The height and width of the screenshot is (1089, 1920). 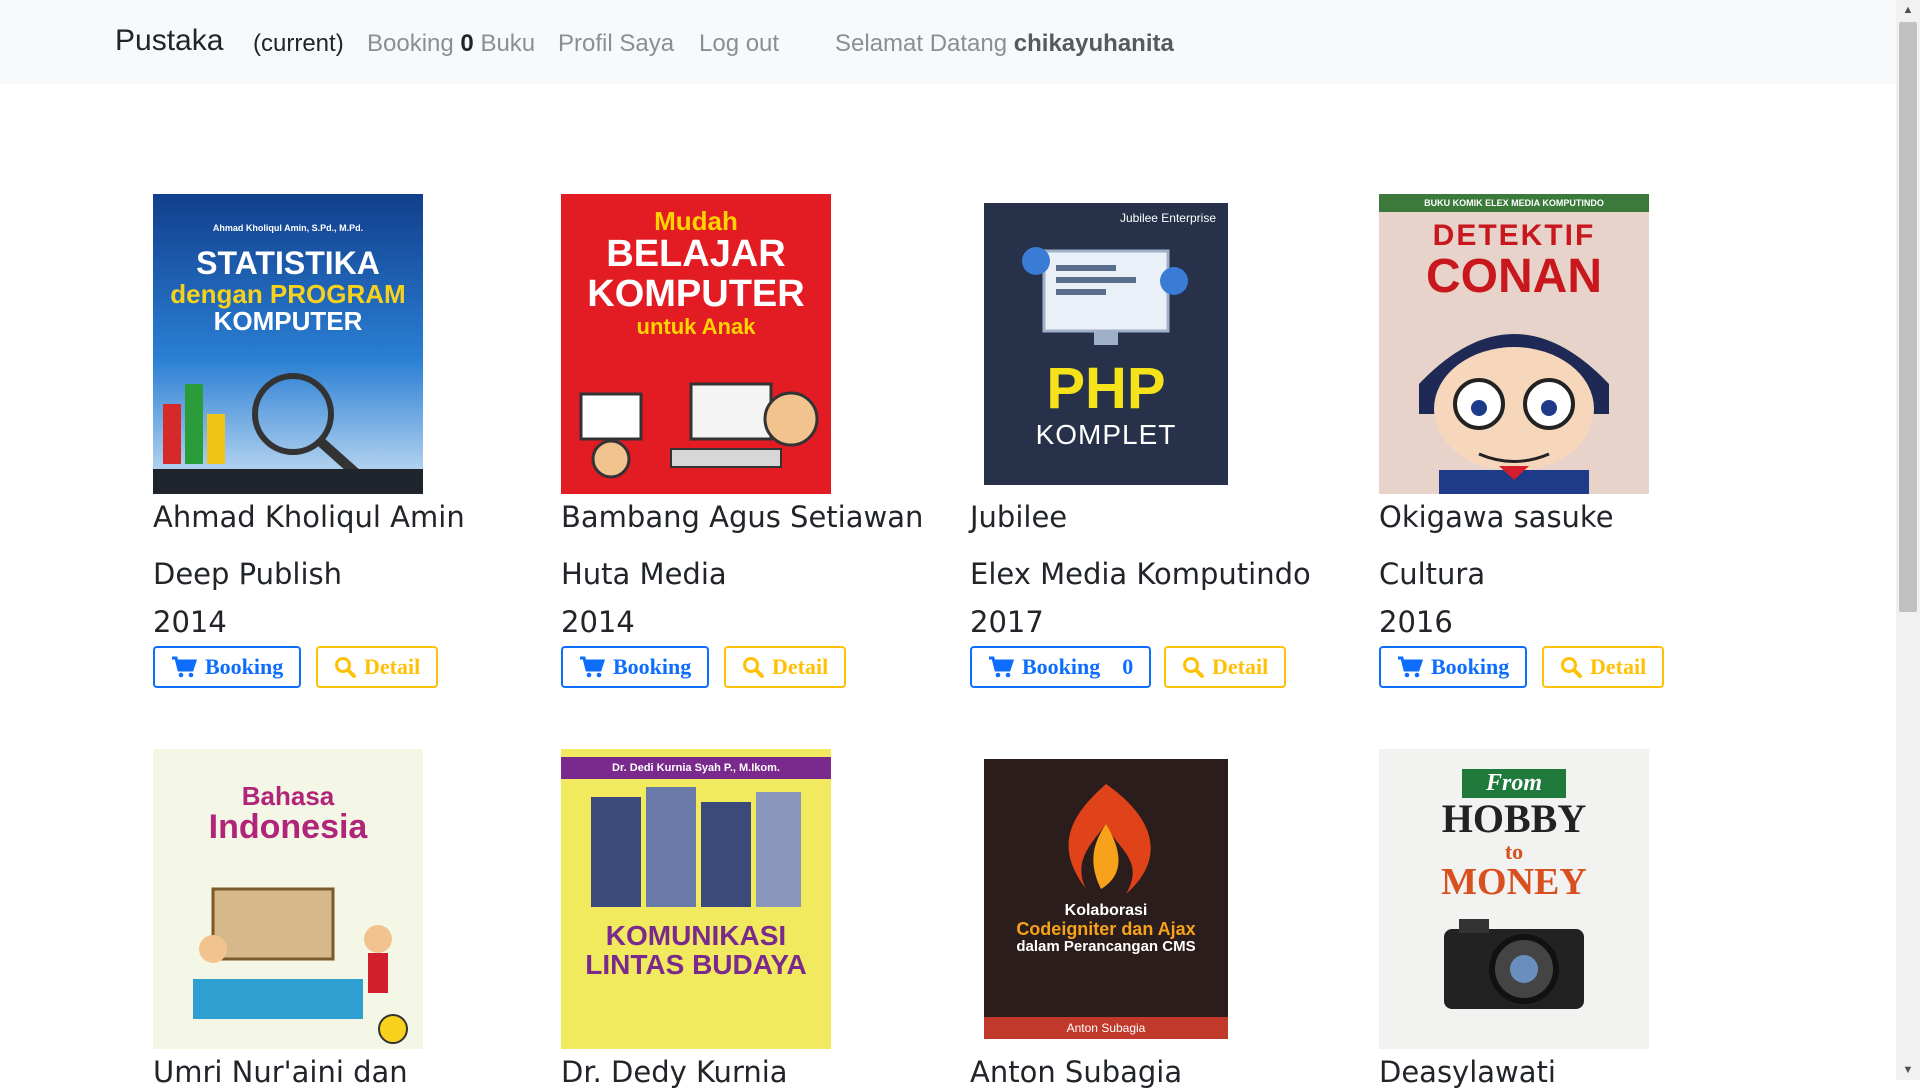 I want to click on cover-title: Bahasa, so click(x=288, y=796).